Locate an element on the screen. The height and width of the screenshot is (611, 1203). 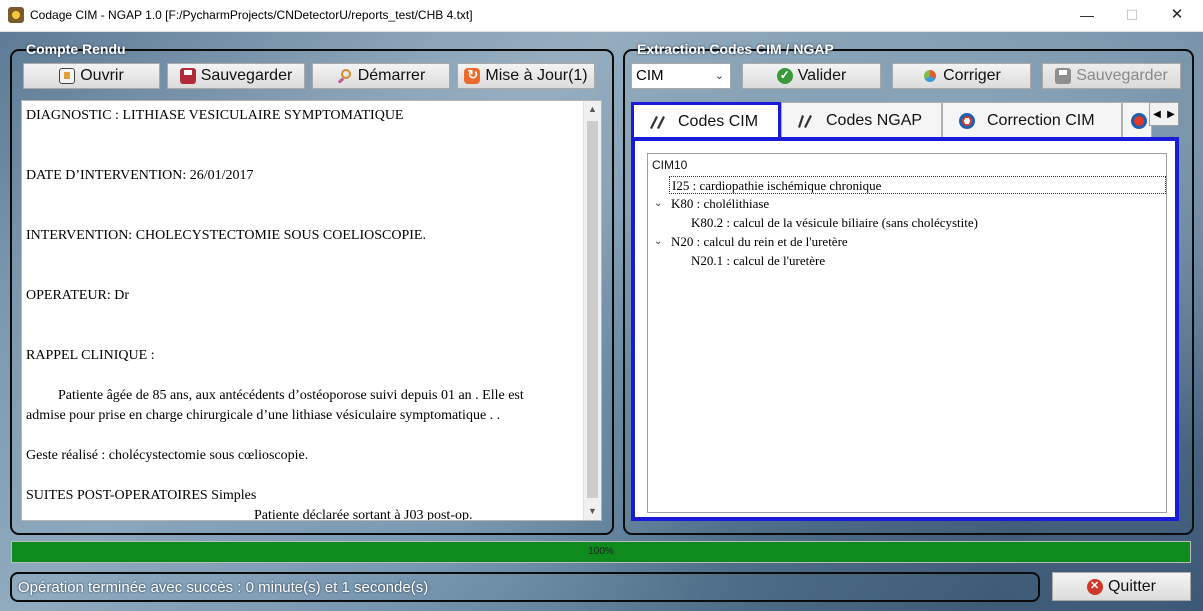
check-icon is located at coordinates (784, 76).